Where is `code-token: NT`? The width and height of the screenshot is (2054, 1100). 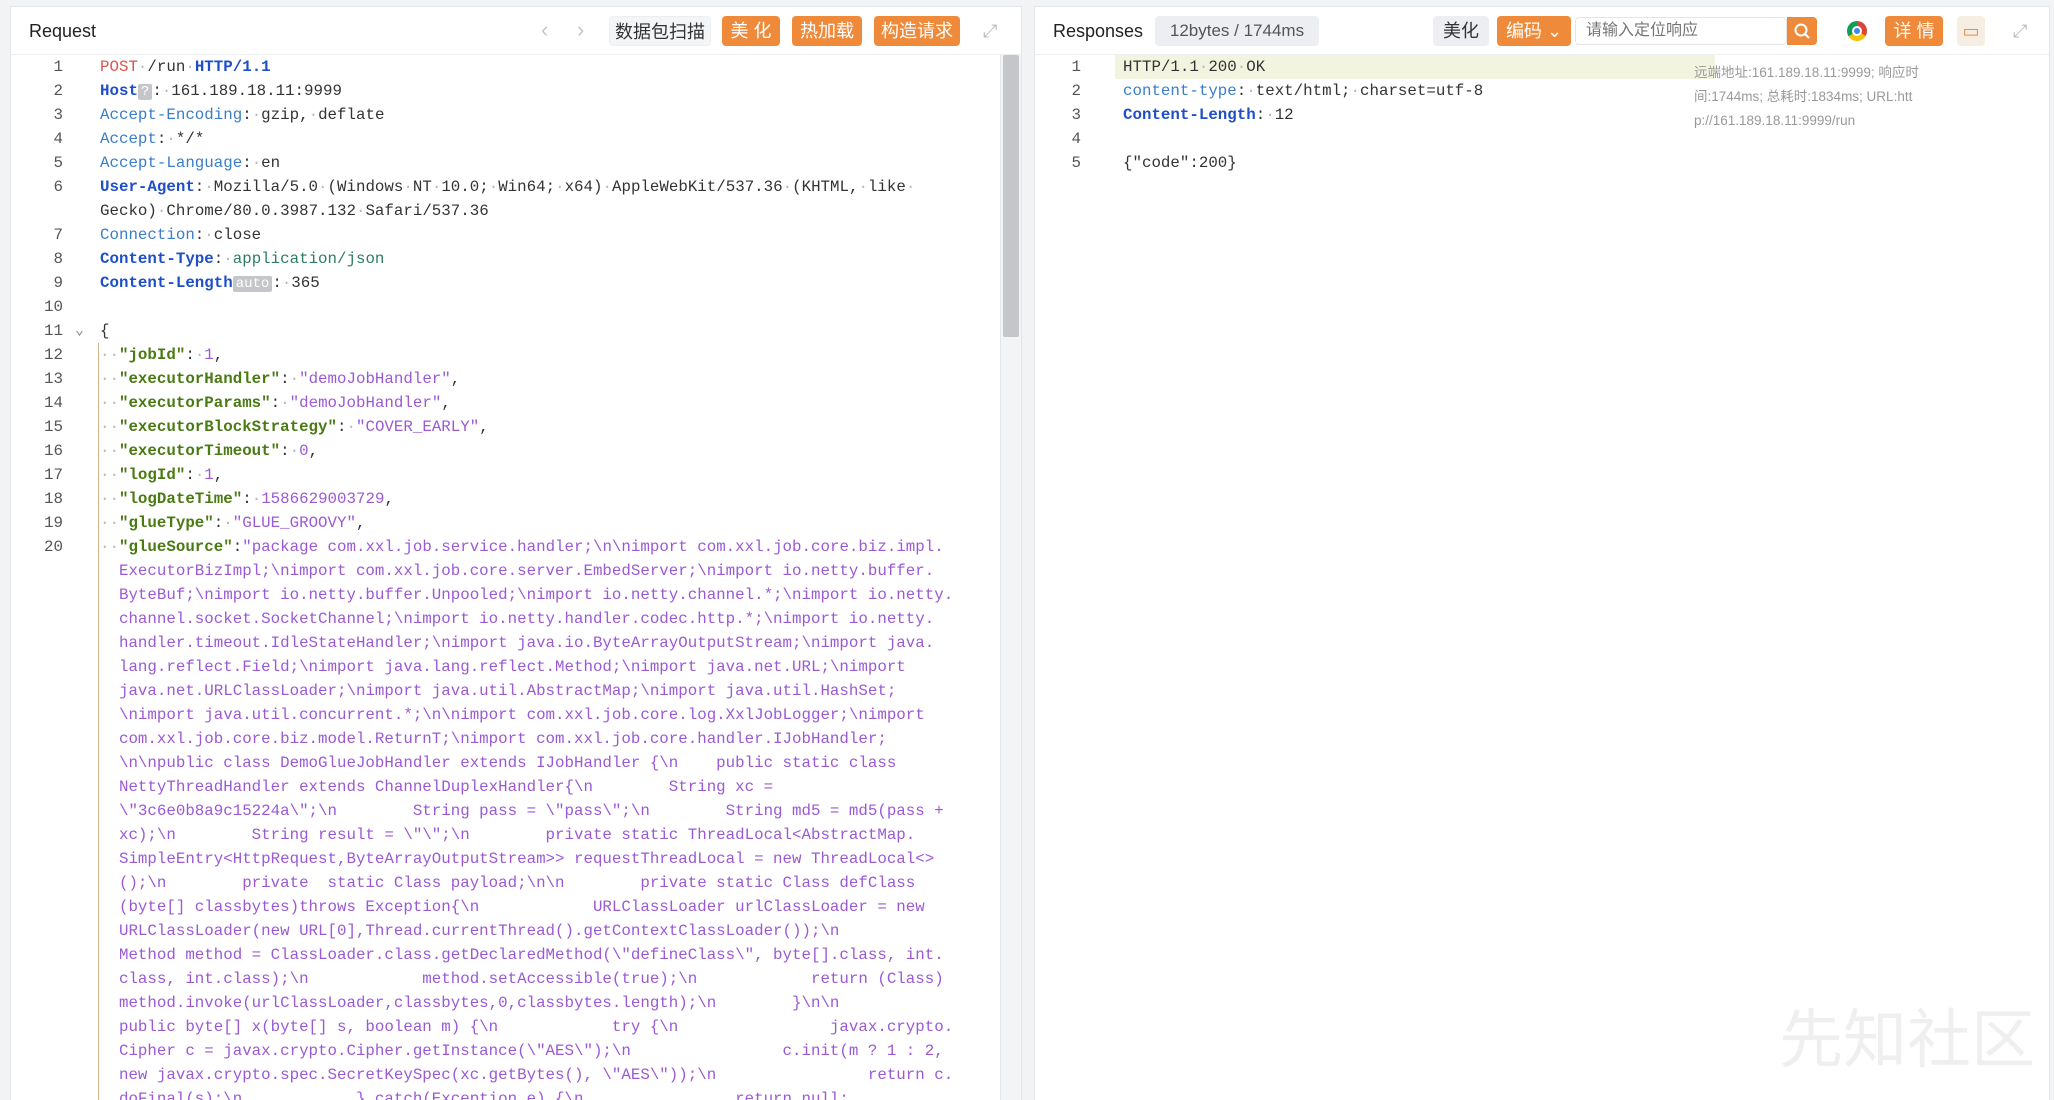 code-token: NT is located at coordinates (422, 187).